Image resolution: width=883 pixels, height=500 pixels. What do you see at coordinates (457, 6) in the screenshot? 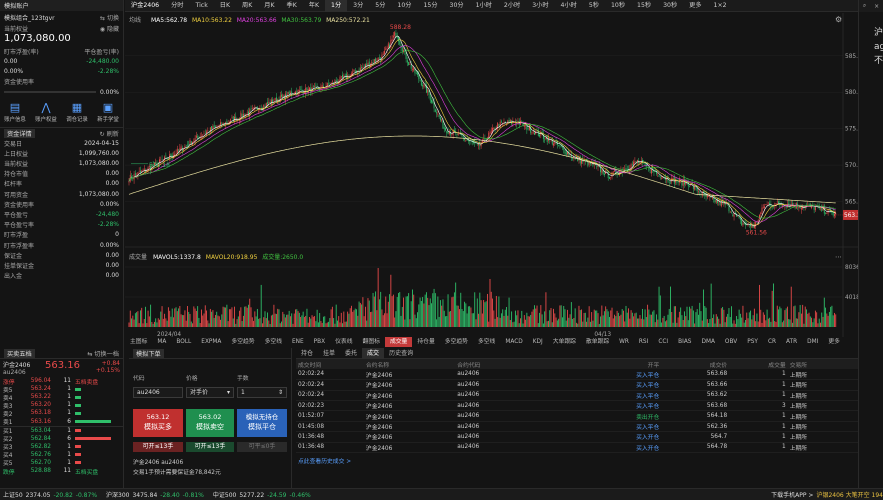
I see `timeframe-tab: 30分` at bounding box center [457, 6].